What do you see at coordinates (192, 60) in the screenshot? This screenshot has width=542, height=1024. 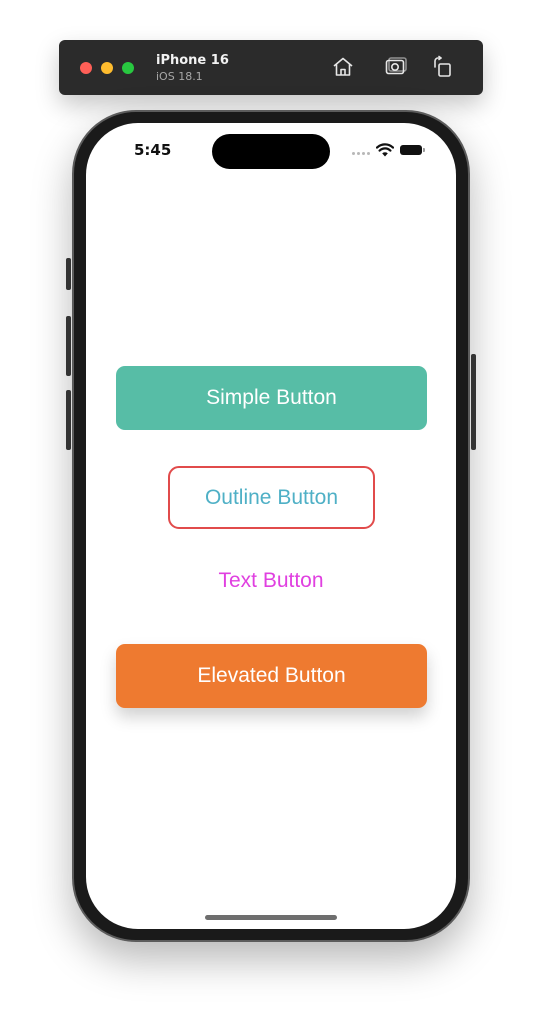 I see `device-name: iPhone 16` at bounding box center [192, 60].